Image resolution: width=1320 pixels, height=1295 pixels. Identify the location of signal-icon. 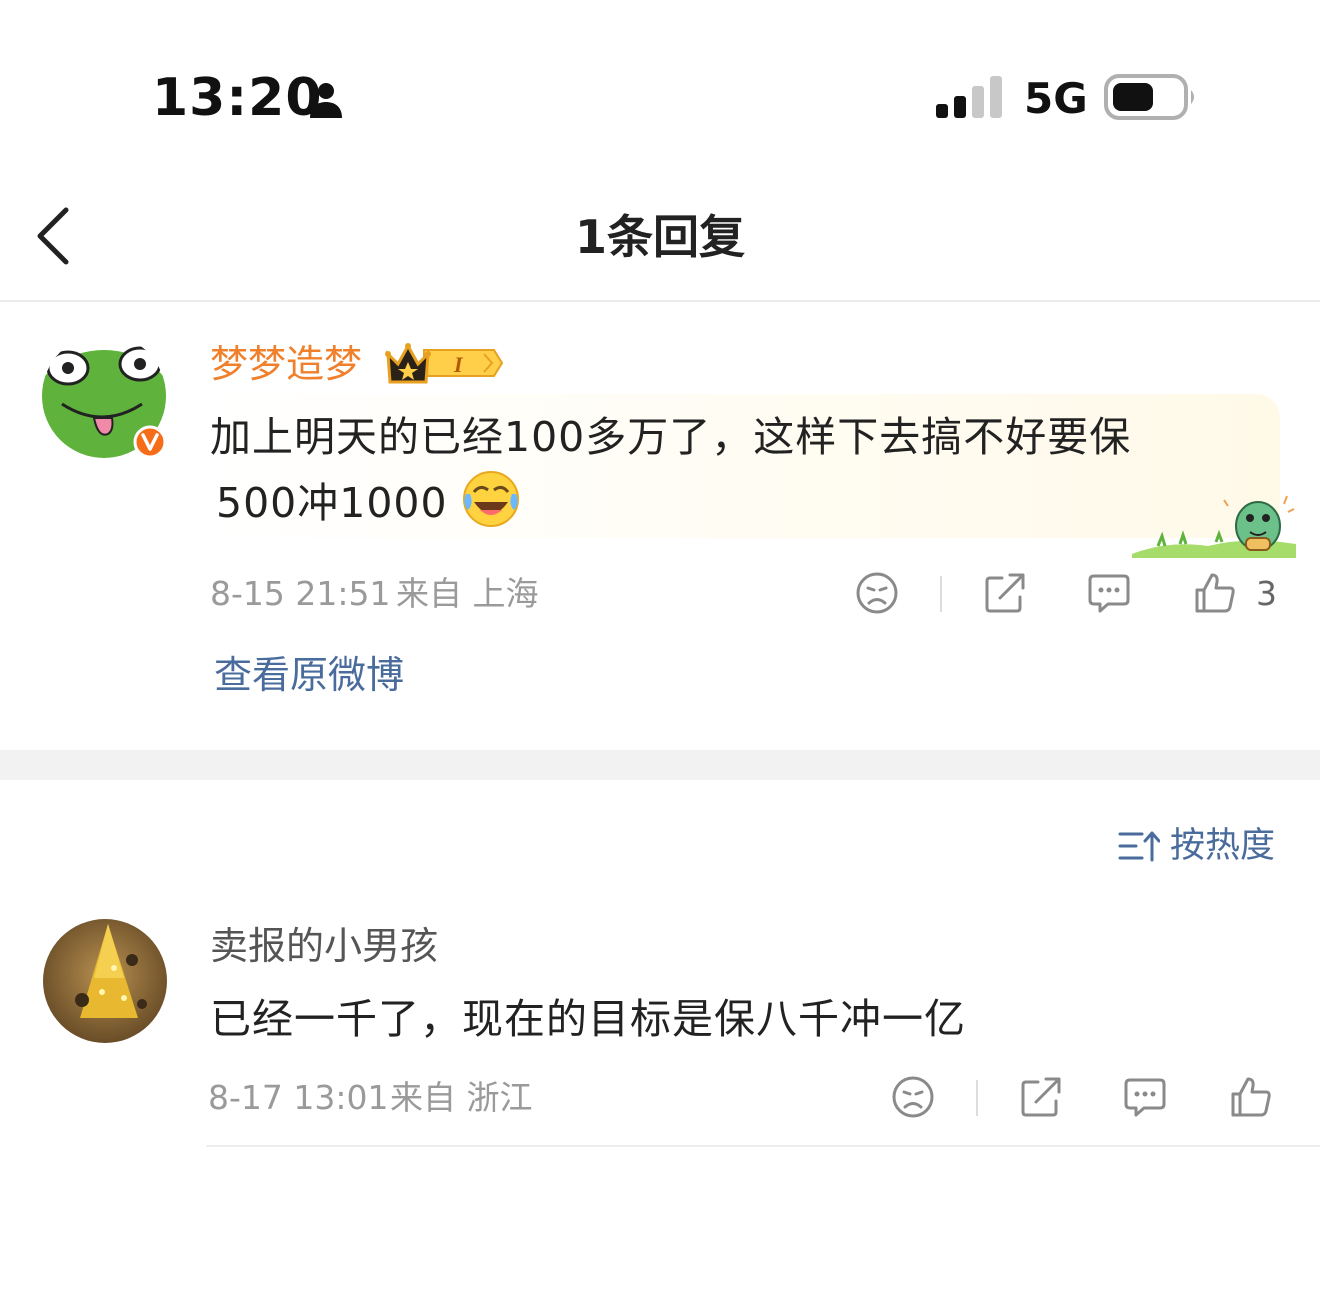
(969, 97).